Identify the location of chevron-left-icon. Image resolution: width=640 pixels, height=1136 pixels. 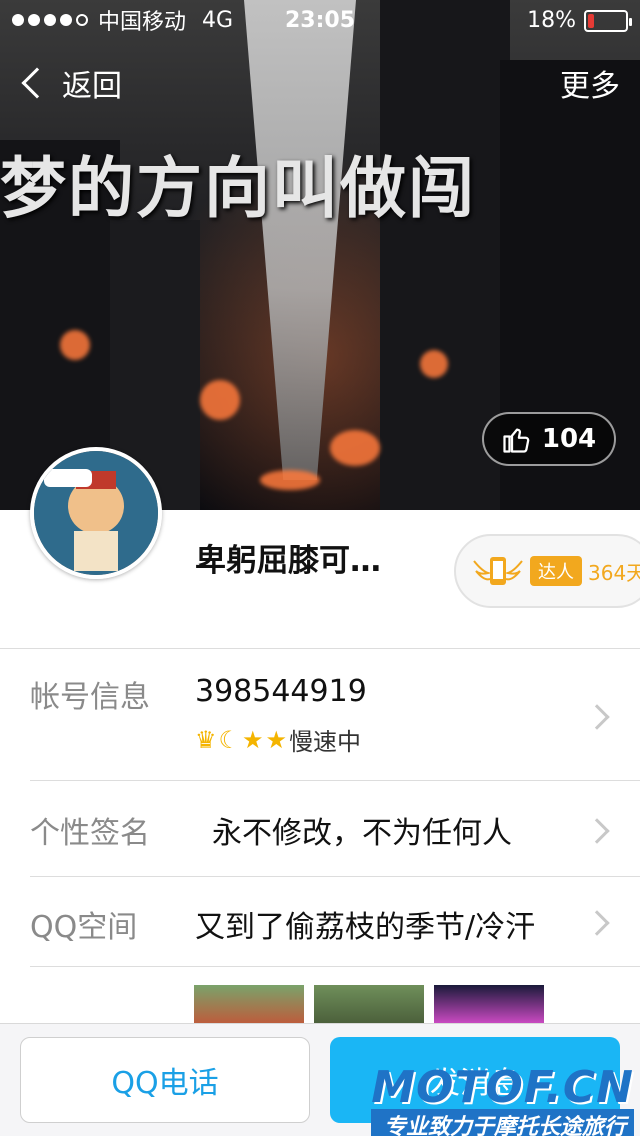
(37, 83).